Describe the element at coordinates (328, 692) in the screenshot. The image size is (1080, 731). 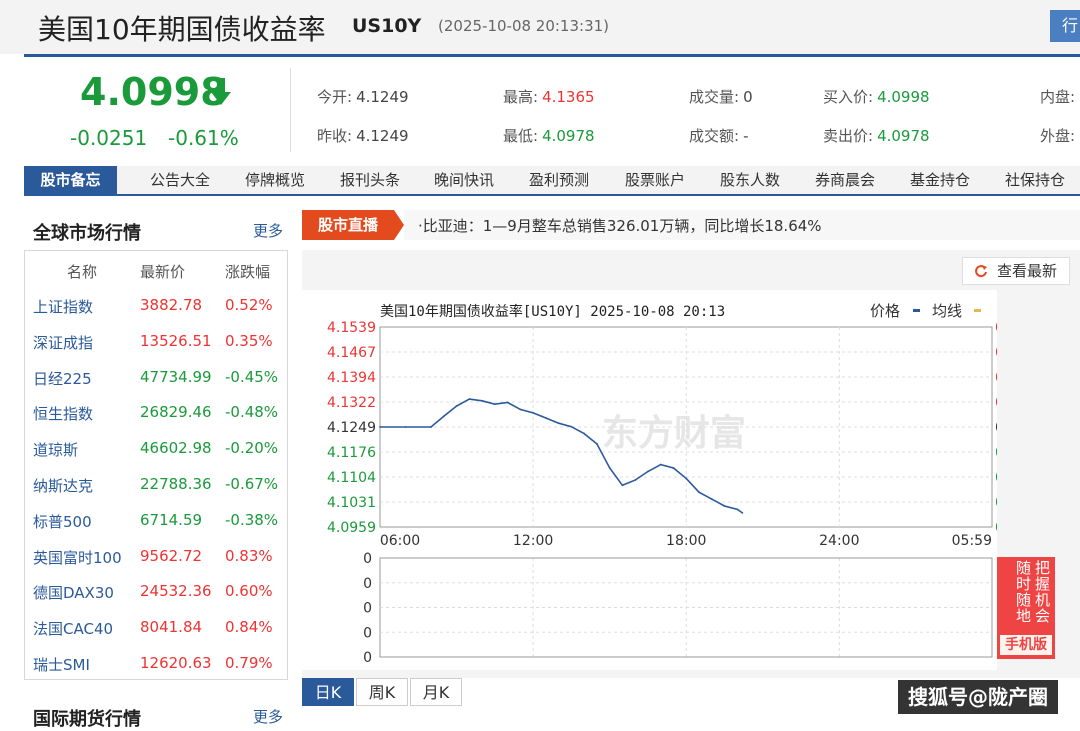
I see `tab-day-k: 日K` at that location.